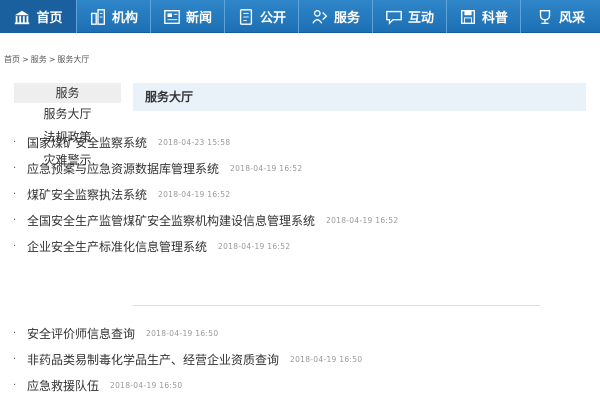  I want to click on sidebar-item-service-hall: 服务大厅, so click(67, 114).